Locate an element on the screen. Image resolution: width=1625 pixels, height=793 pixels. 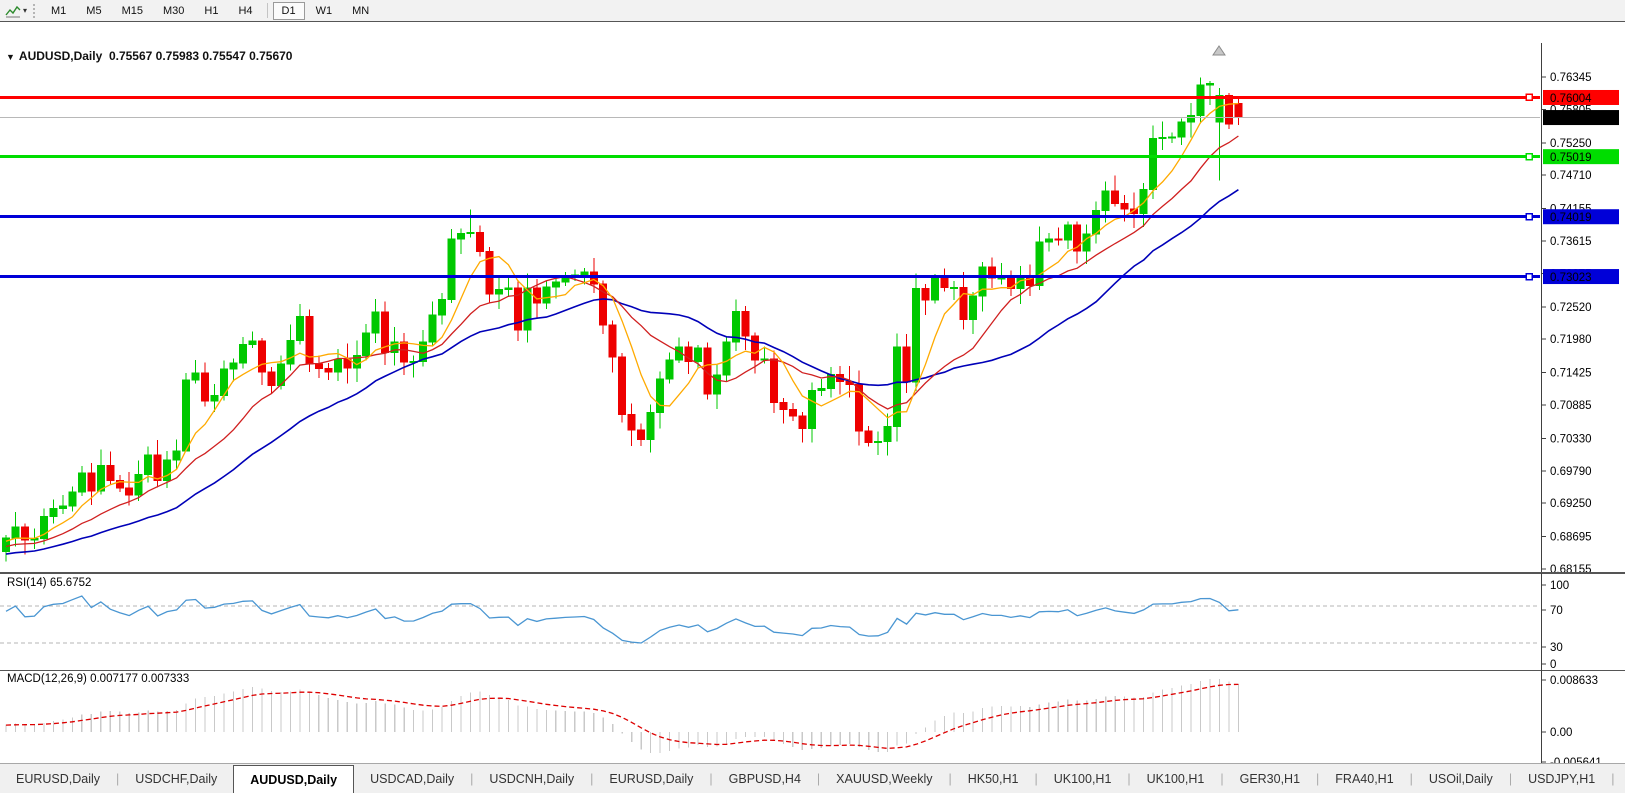
chevron-down-icon: ▾ is located at coordinates (25, 10).